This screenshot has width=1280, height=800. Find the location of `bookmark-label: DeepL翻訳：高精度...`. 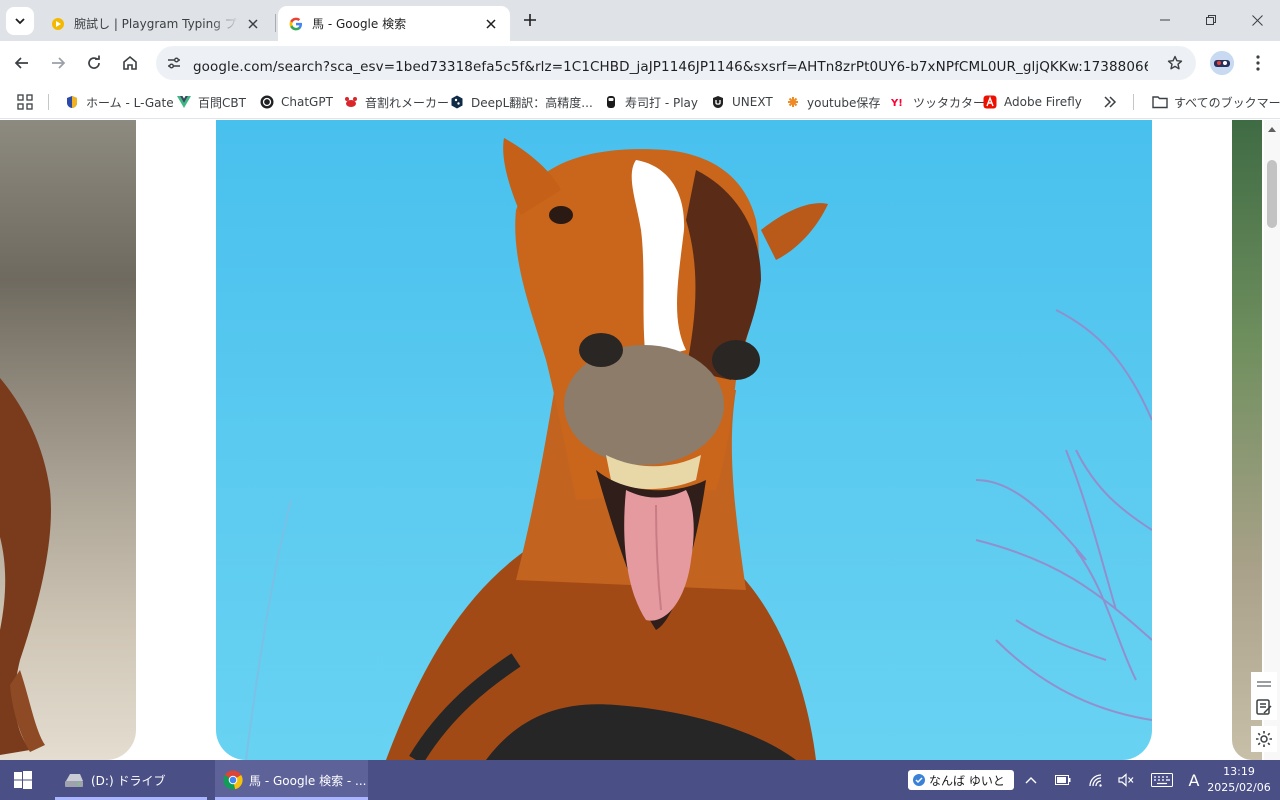

bookmark-label: DeepL翻訳：高精度... is located at coordinates (532, 102).